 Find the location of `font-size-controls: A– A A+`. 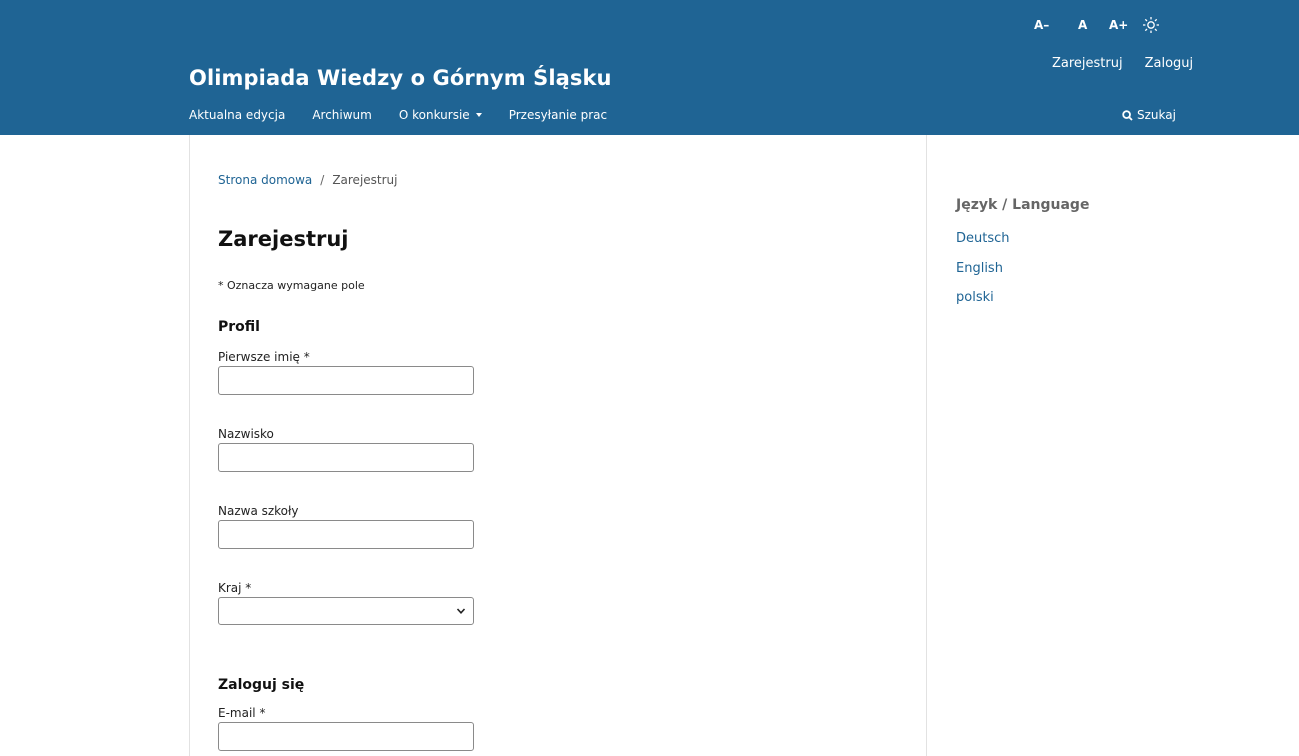

font-size-controls: A– A A+ is located at coordinates (1097, 25).